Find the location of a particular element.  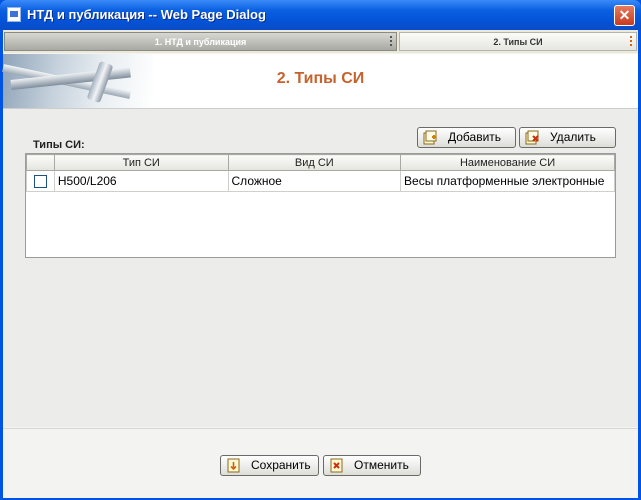

cancel-button-label: Отменить is located at coordinates (381, 465).